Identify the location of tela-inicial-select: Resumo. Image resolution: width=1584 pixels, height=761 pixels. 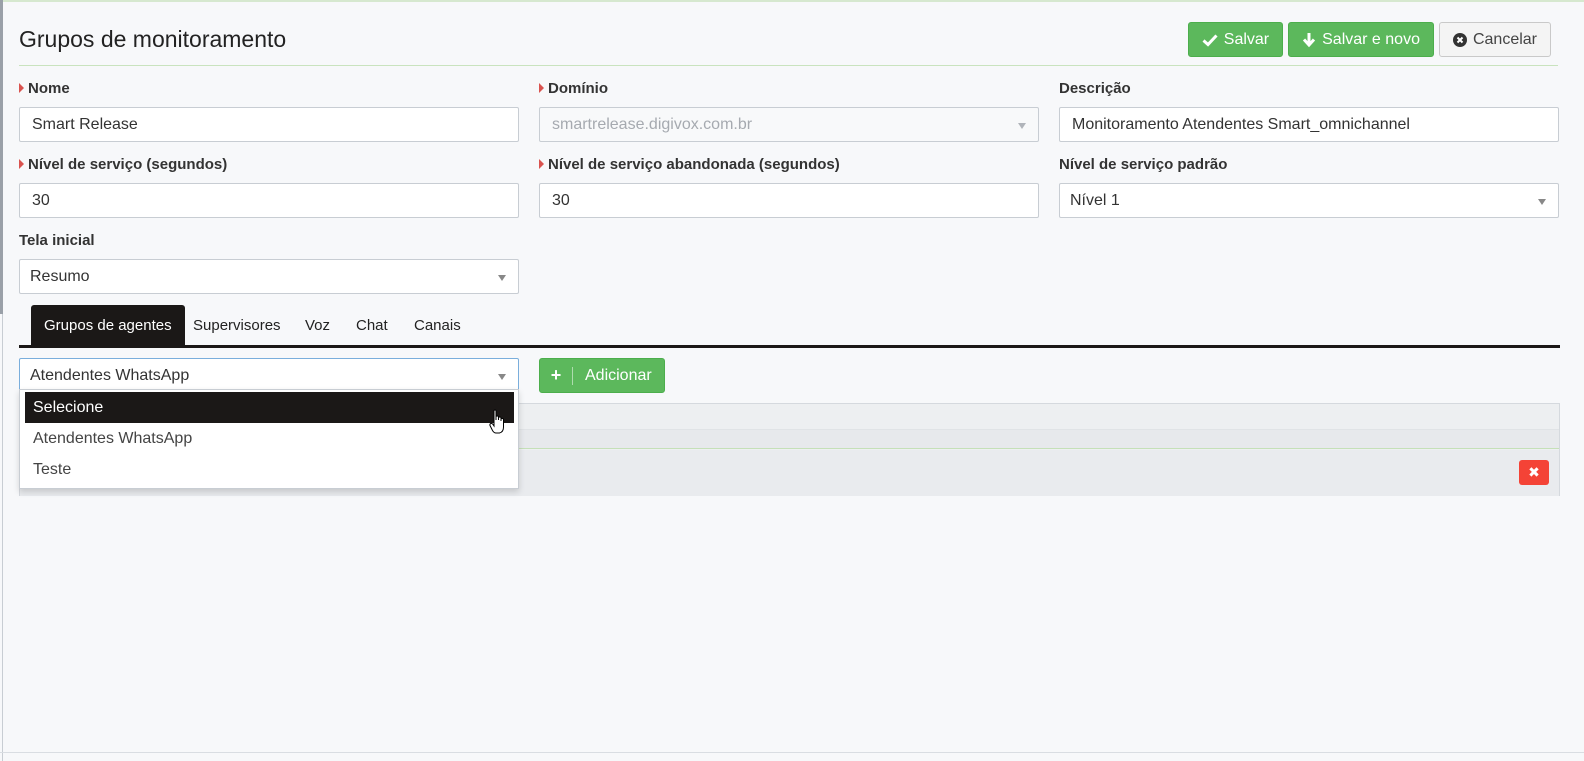
(269, 276).